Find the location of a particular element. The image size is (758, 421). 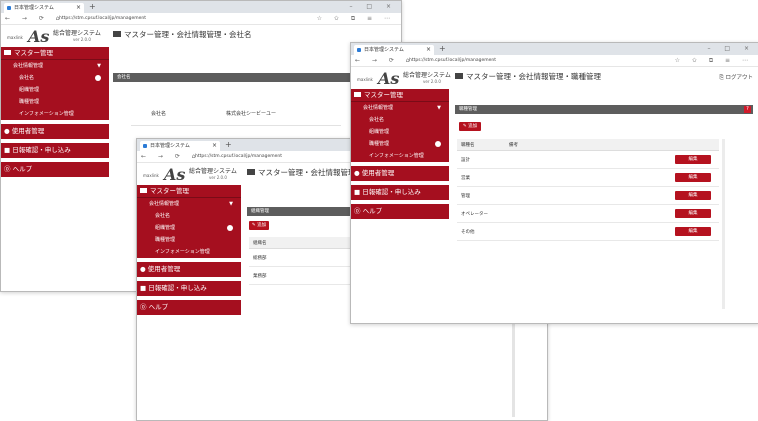

scrollbar is located at coordinates (723, 224).